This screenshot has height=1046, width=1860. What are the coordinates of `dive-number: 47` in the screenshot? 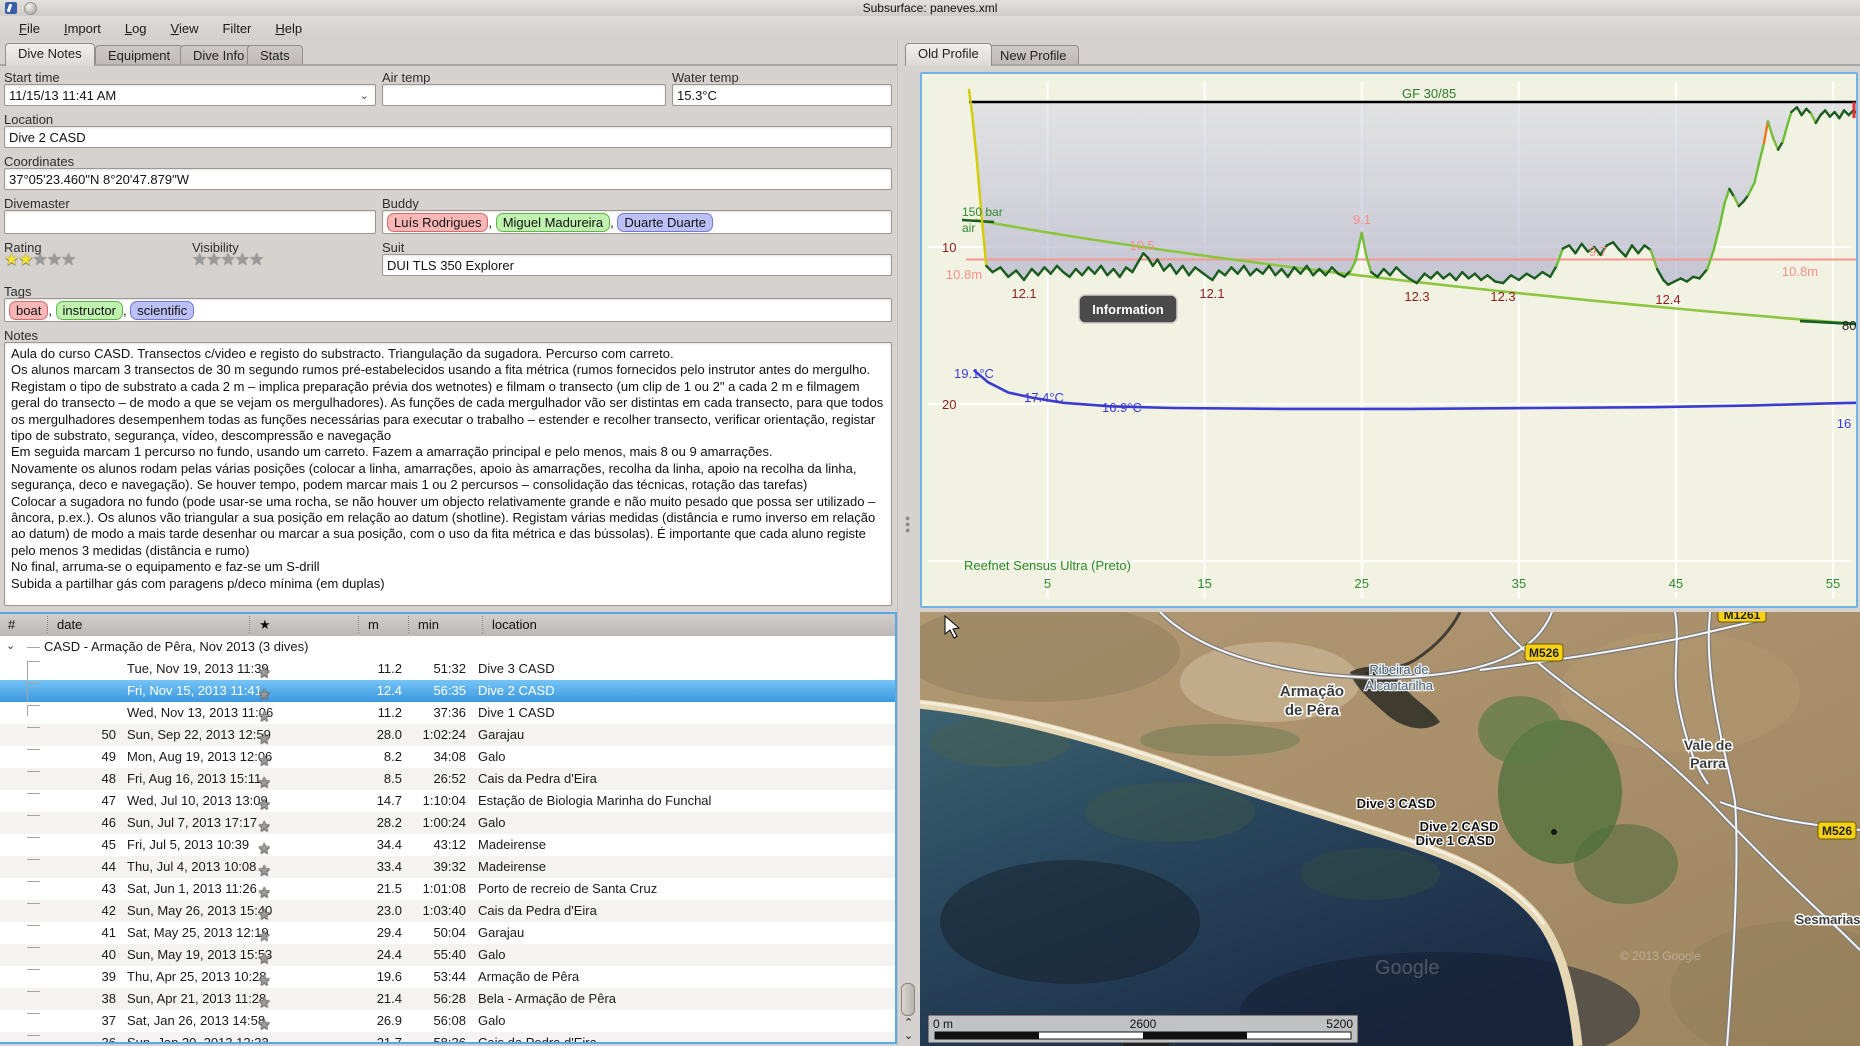 It's located at (108, 800).